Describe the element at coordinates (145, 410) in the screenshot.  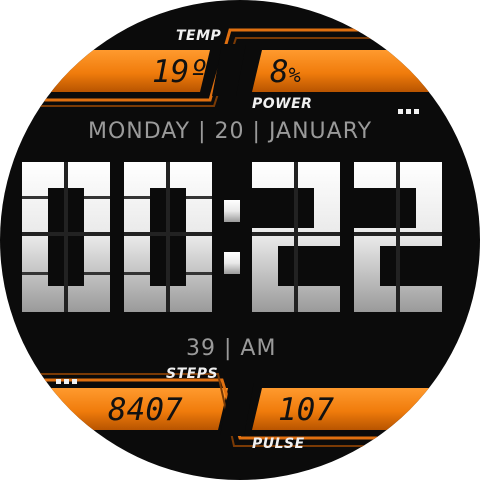
I see `steps-value: 8407` at that location.